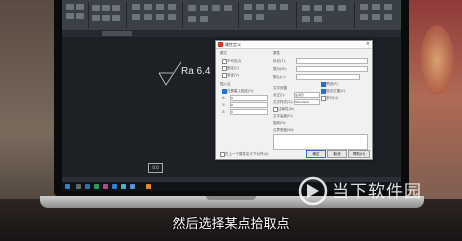 This screenshot has height=241, width=462. What do you see at coordinates (313, 191) in the screenshot?
I see `watermark-logo-icon` at bounding box center [313, 191].